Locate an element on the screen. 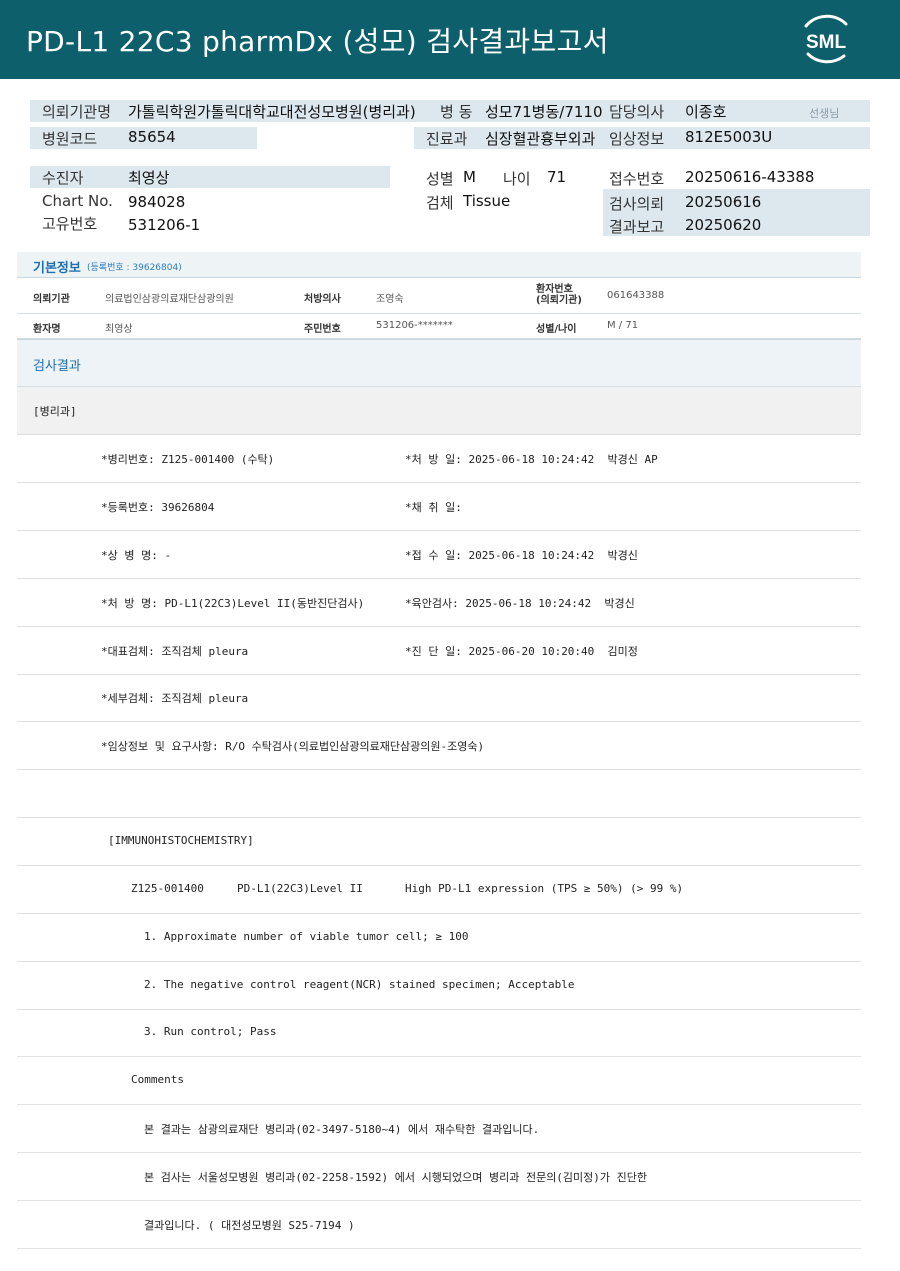 The height and width of the screenshot is (1271, 900). sex-label: 성별 is located at coordinates (440, 179).